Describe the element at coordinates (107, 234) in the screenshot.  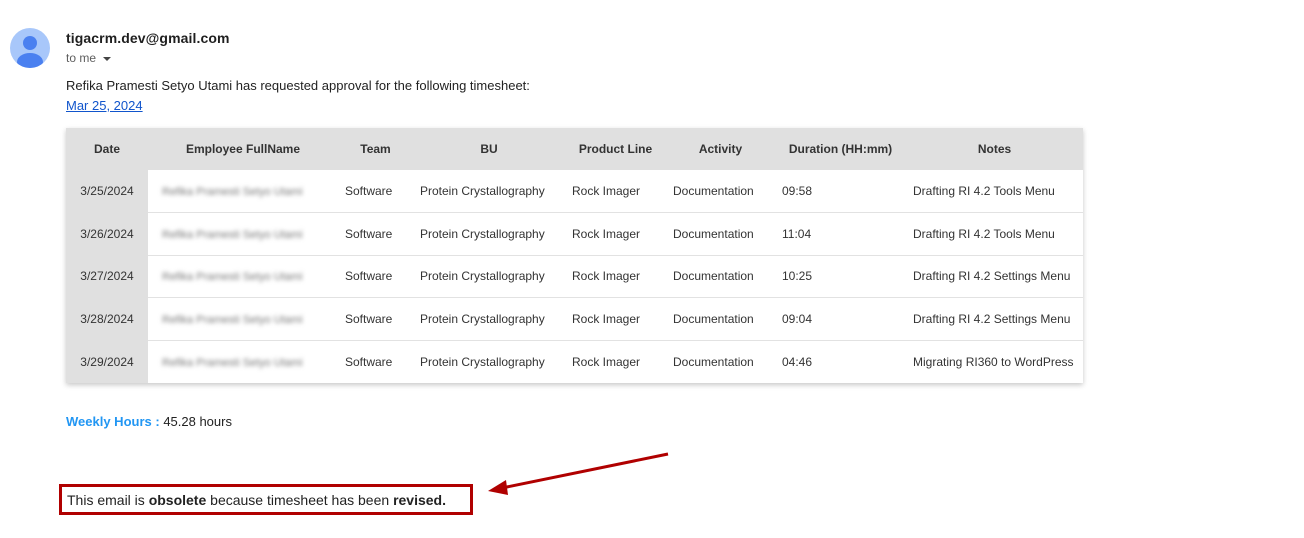
I see `cell-date: 3/26/2024` at that location.